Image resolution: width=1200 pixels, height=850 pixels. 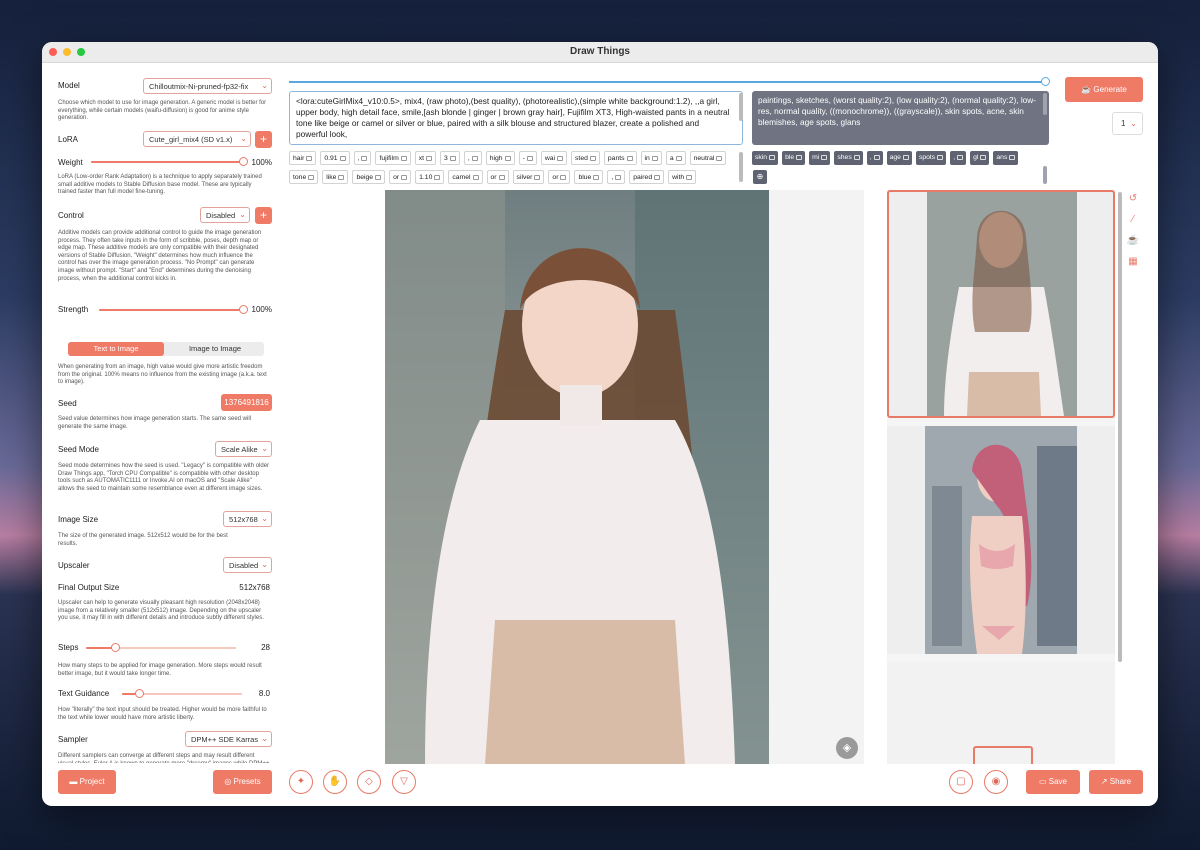 What do you see at coordinates (1006, 158) in the screenshot?
I see `negative-token: ans` at bounding box center [1006, 158].